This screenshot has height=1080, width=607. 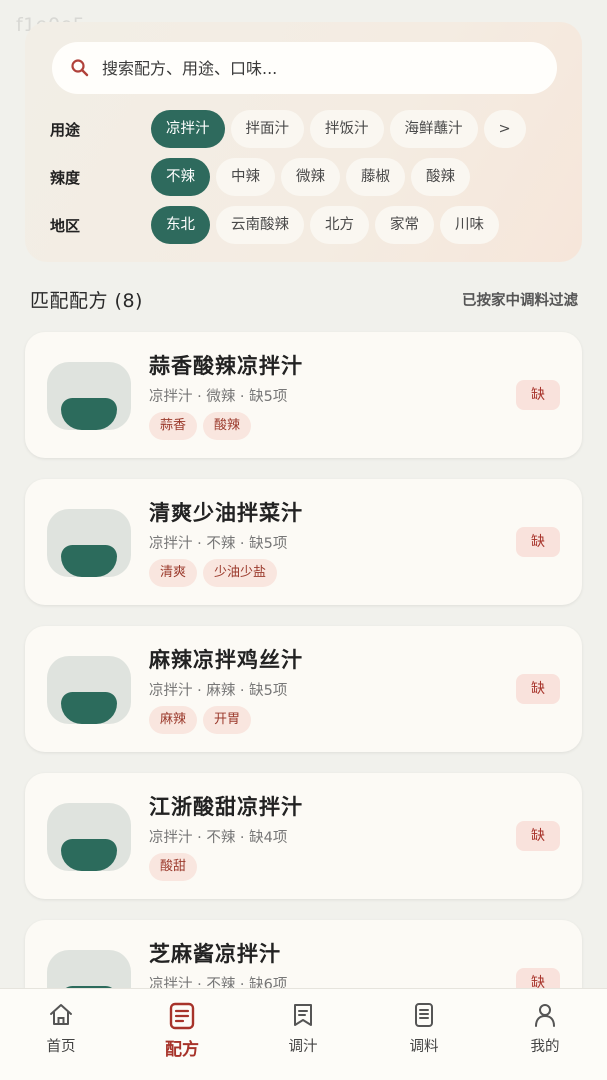 I want to click on chip-spice-option: 中辣, so click(x=245, y=177).